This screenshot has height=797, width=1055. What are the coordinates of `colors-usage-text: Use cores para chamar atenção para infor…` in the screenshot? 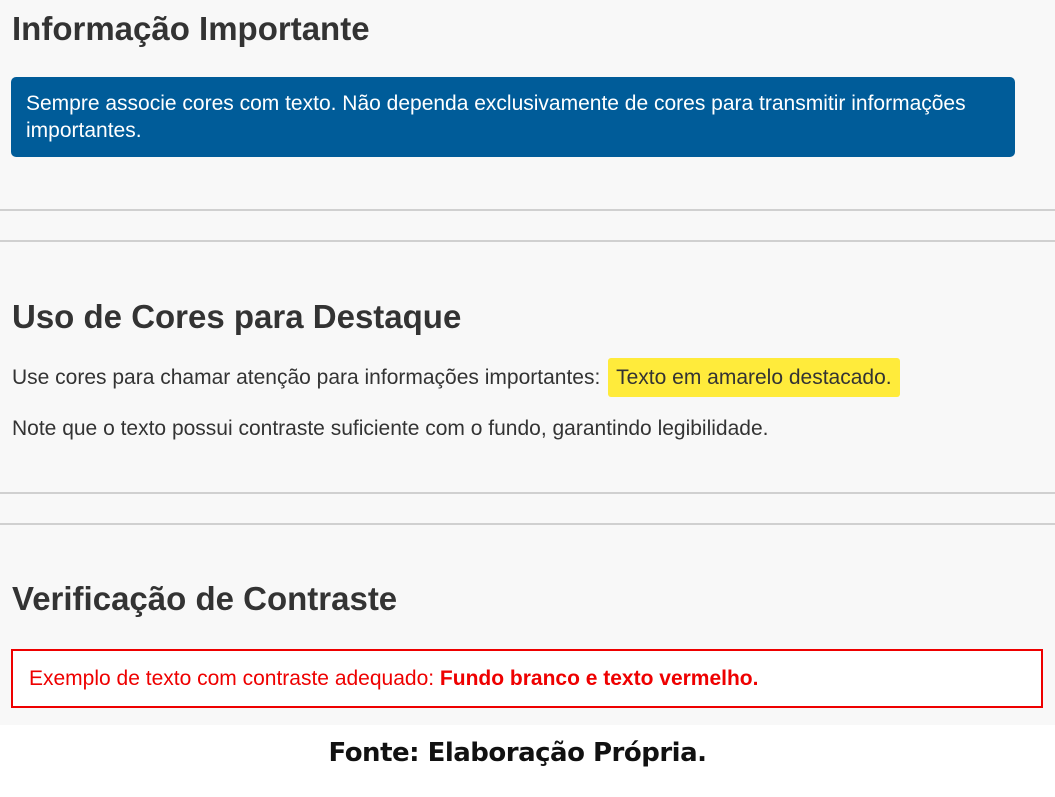 It's located at (309, 377).